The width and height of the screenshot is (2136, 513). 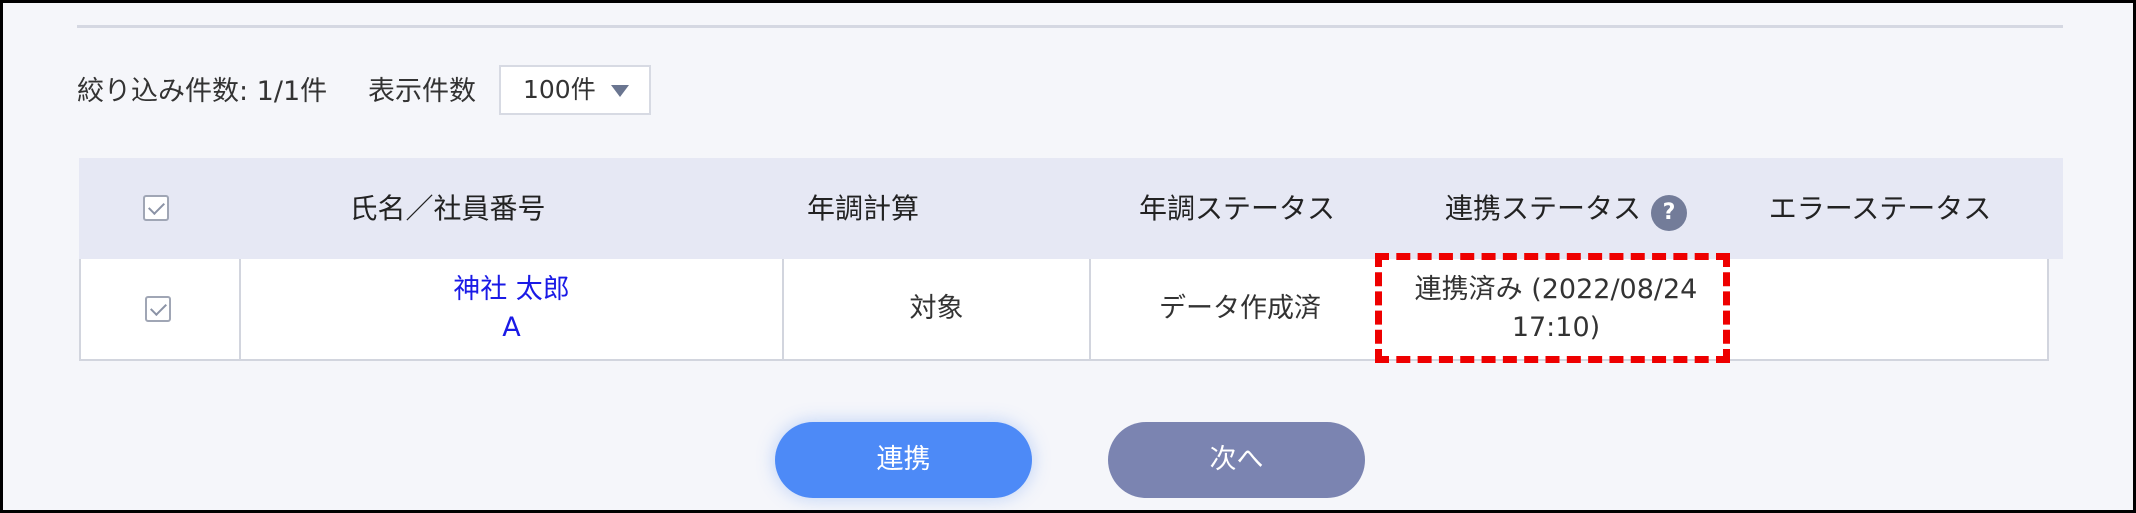 I want to click on header-status: 年調ステータス, so click(x=1236, y=208).